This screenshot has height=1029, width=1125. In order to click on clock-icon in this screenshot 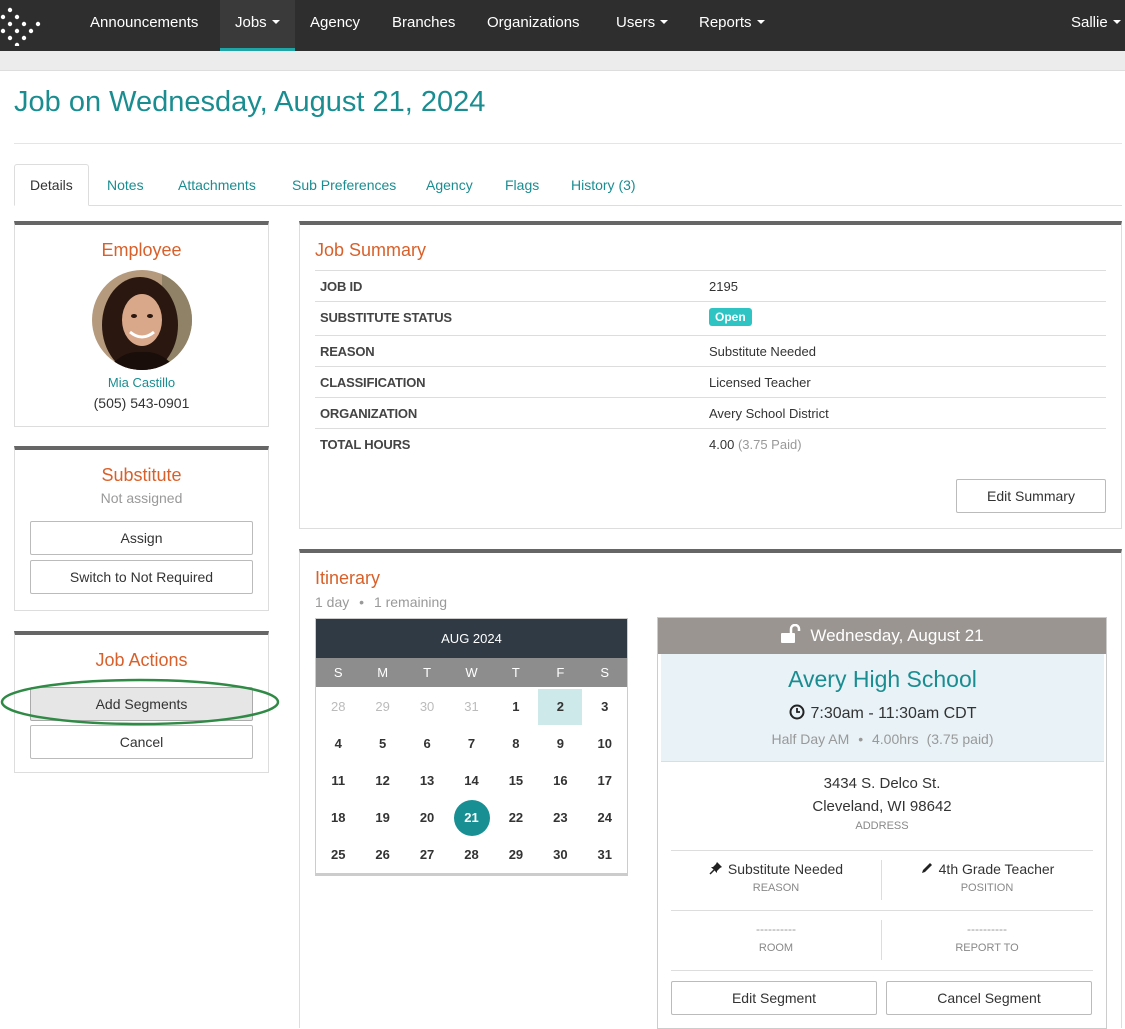, I will do `click(796, 712)`.